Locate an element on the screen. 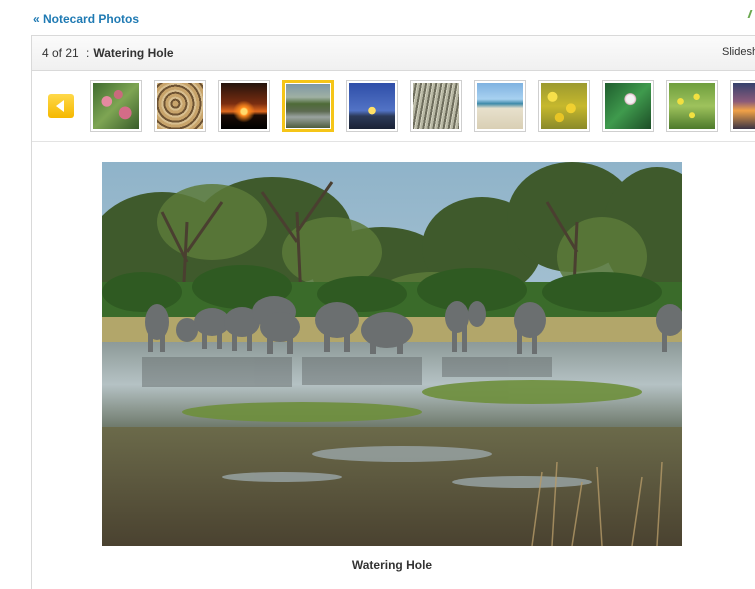 This screenshot has height=589, width=755. arrow-left-icon is located at coordinates (60, 106).